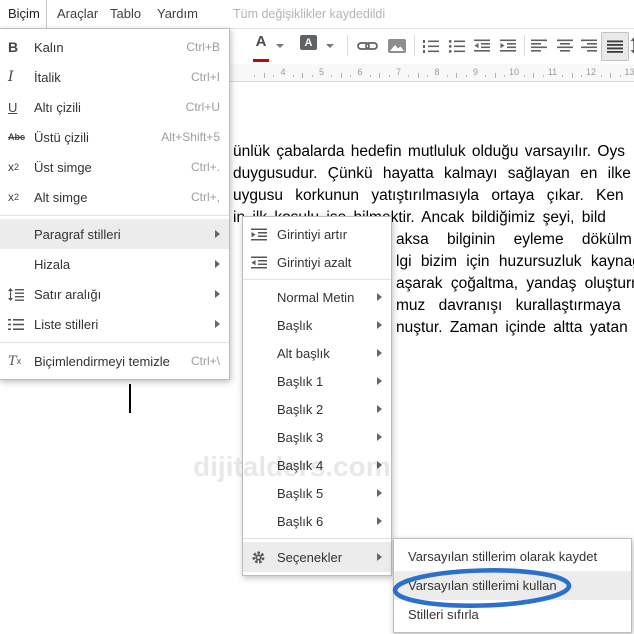 This screenshot has width=634, height=634. Describe the element at coordinates (125, 13) in the screenshot. I see `menu-tablo: Tablo` at that location.